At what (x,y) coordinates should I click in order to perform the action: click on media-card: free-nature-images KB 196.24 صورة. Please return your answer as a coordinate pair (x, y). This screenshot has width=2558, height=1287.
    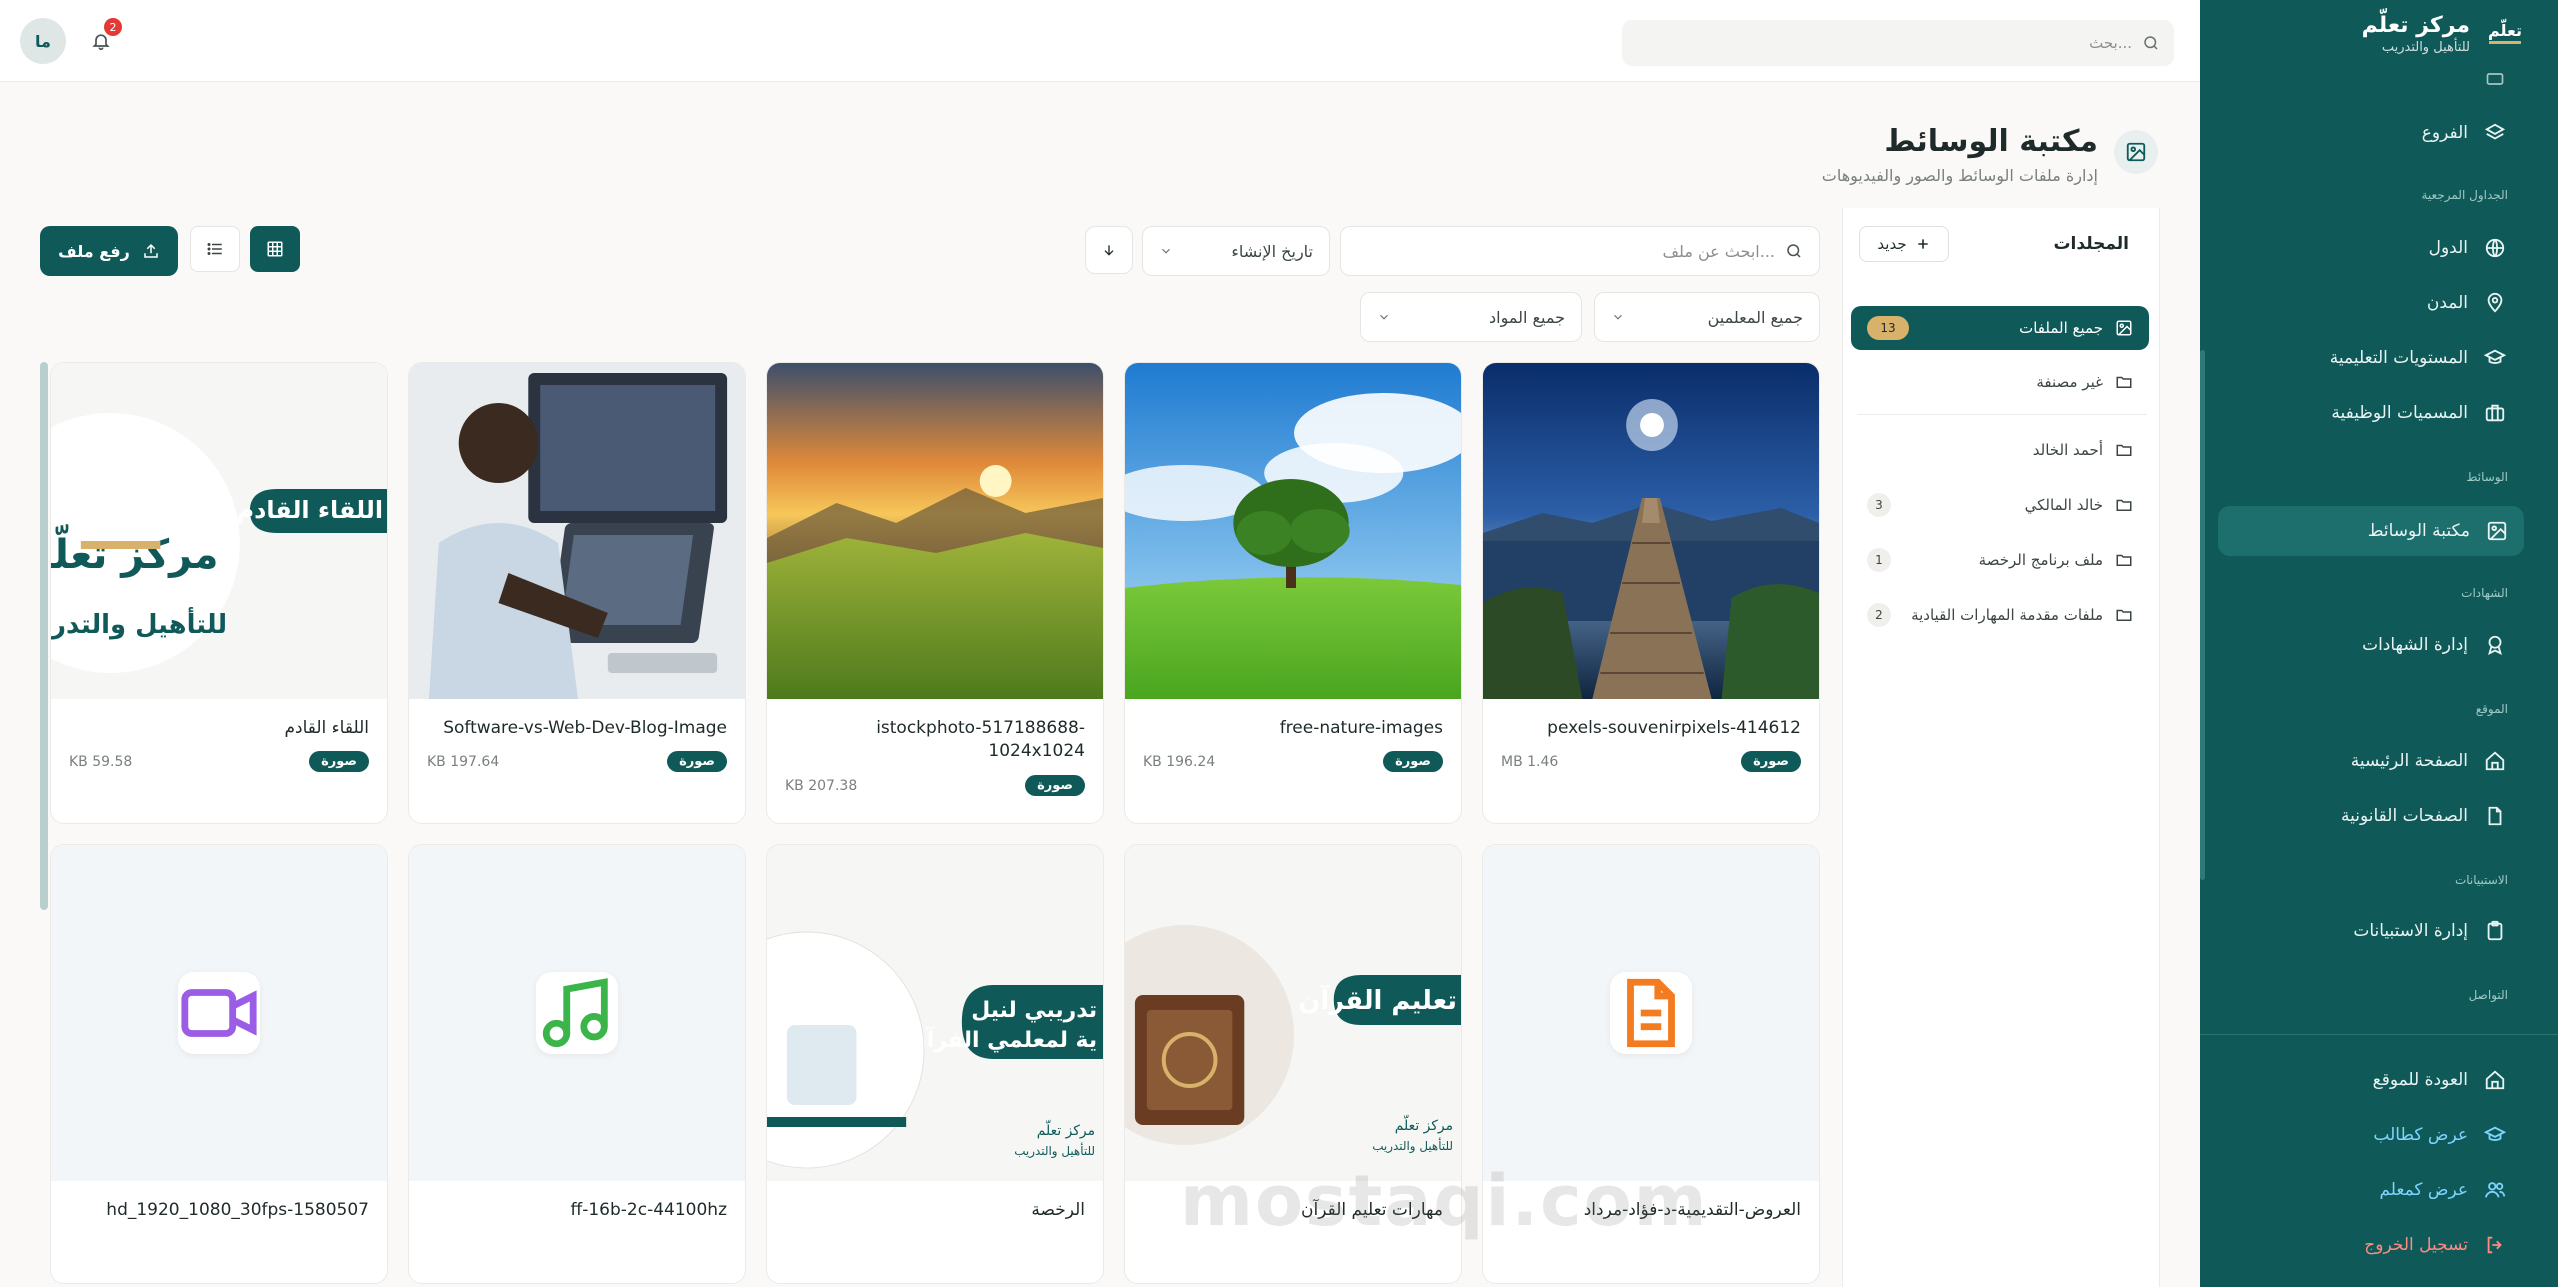
    Looking at the image, I should click on (1293, 593).